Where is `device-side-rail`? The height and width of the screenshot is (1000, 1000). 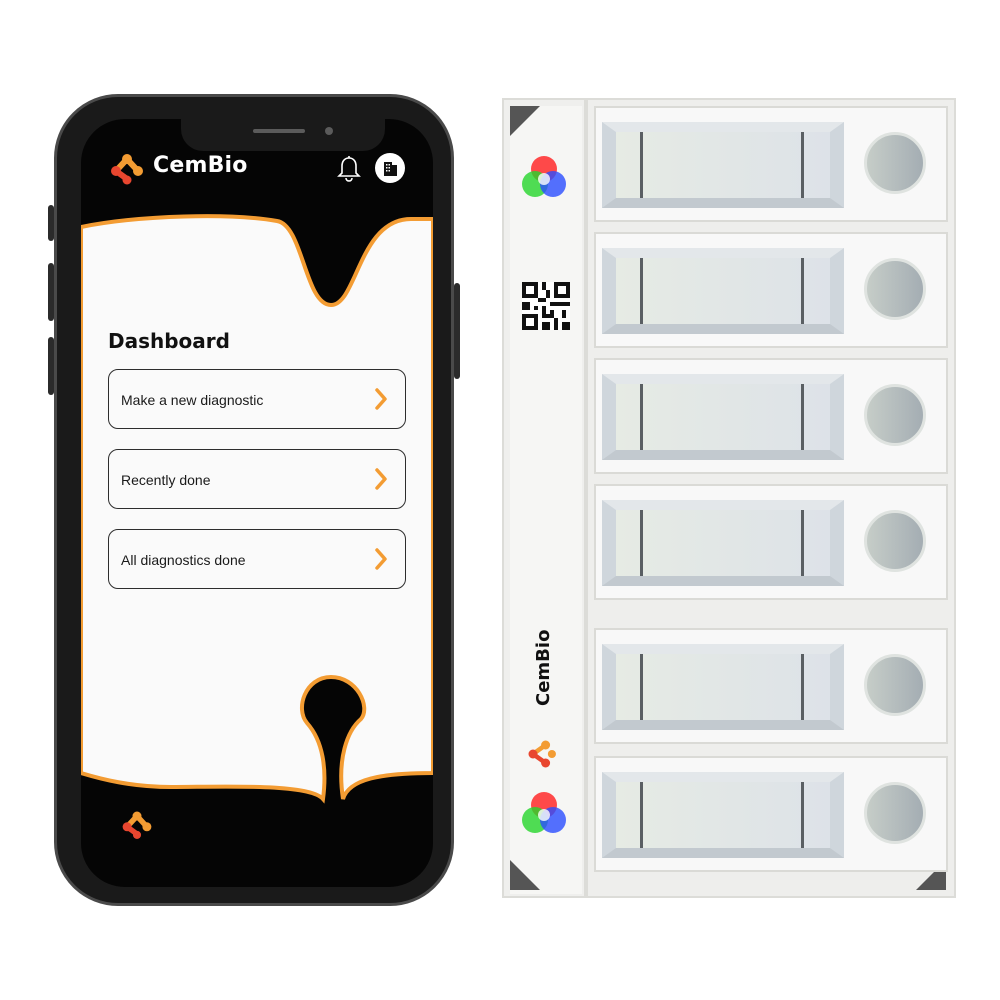 device-side-rail is located at coordinates (544, 498).